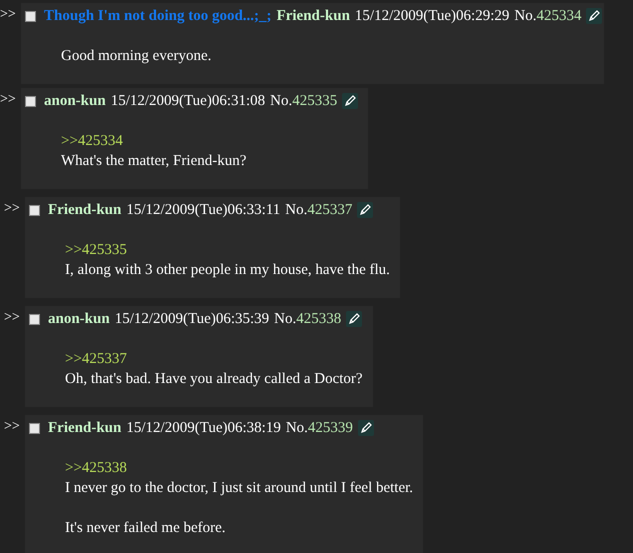  I want to click on post-number-link: No.425338, so click(308, 319).